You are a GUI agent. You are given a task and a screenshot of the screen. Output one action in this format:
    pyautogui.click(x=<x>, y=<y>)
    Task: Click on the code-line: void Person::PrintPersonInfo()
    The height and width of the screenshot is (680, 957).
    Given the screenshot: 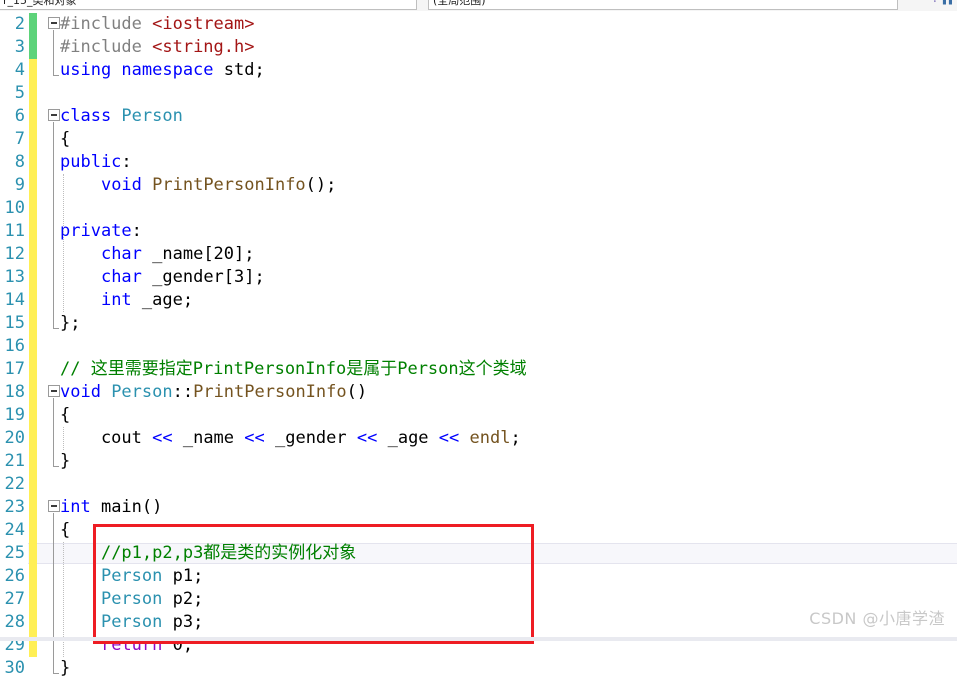 What is the action you would take?
    pyautogui.click(x=213, y=392)
    